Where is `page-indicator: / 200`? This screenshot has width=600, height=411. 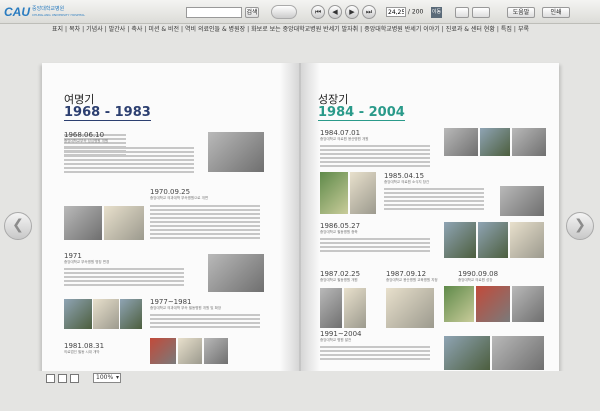 page-indicator: / 200 is located at coordinates (410, 12).